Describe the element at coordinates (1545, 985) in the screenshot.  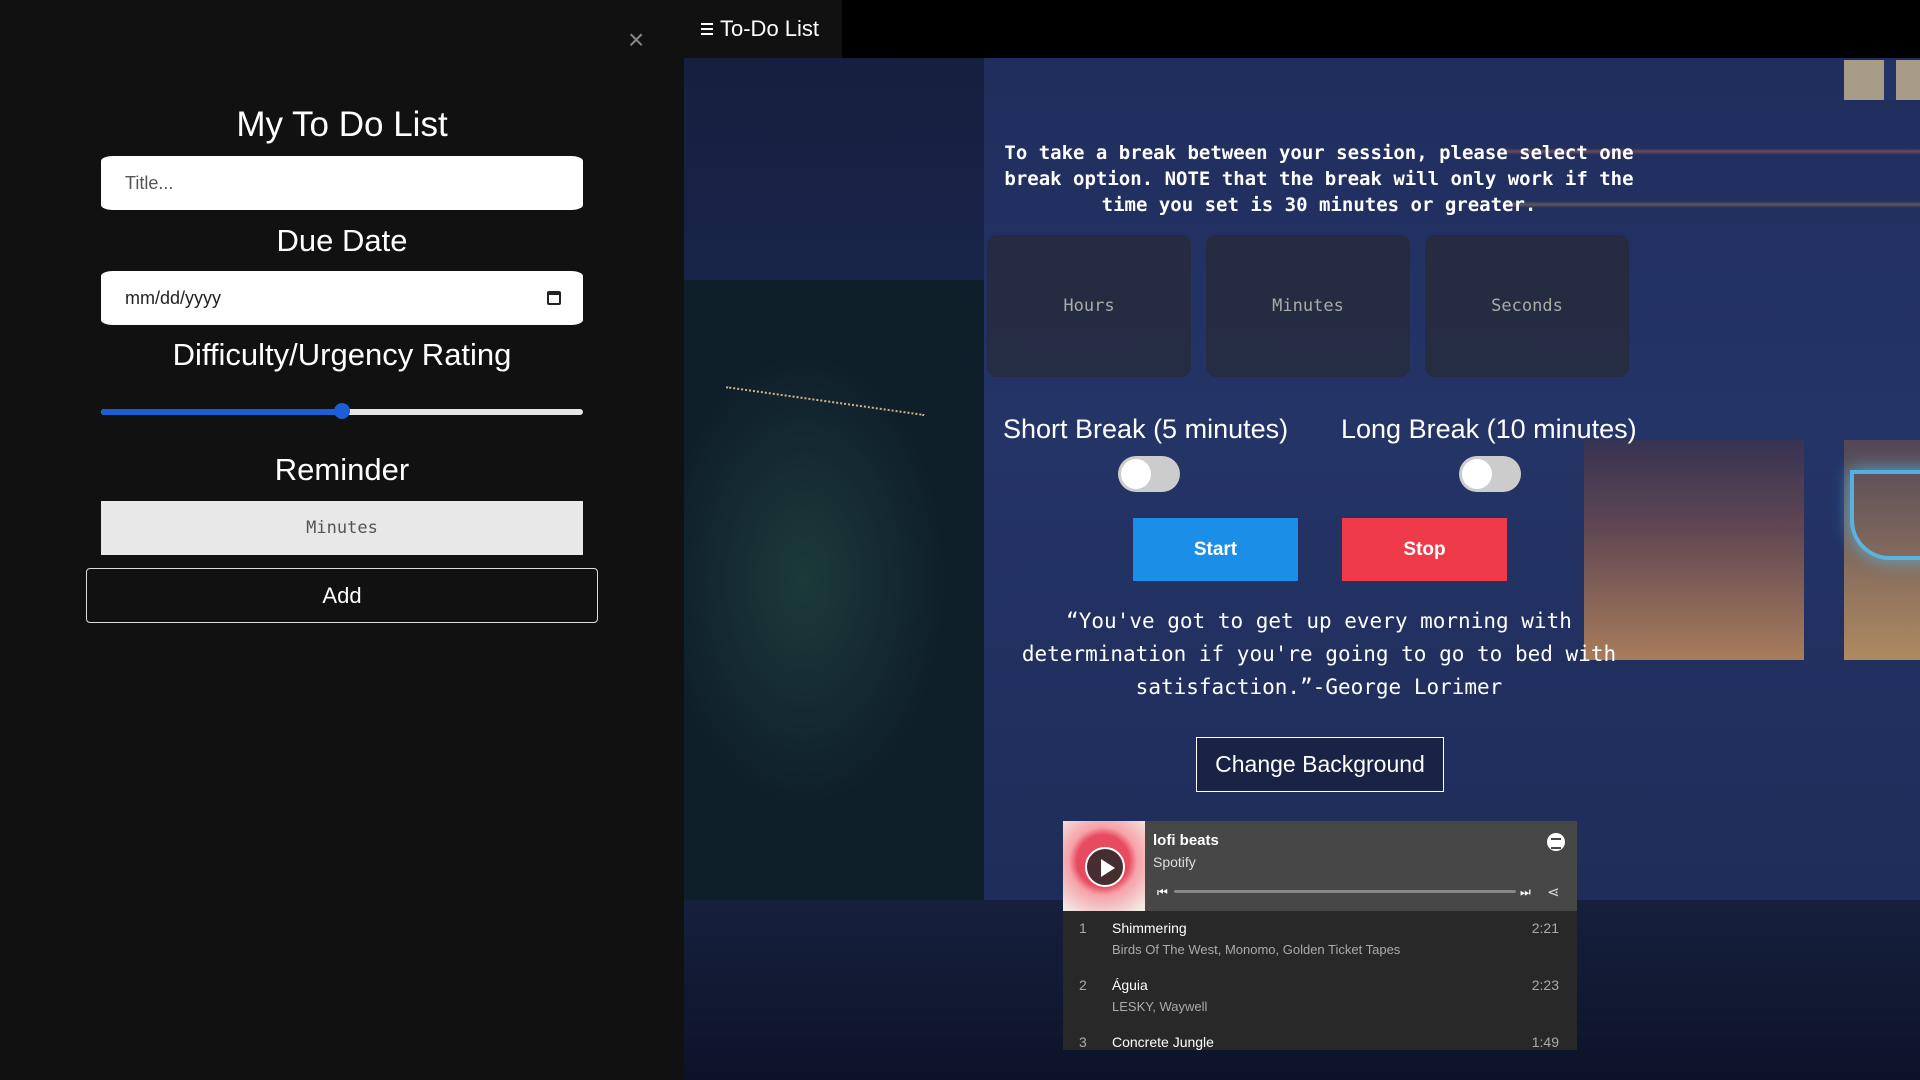
I see `track-duration: 2:23` at that location.